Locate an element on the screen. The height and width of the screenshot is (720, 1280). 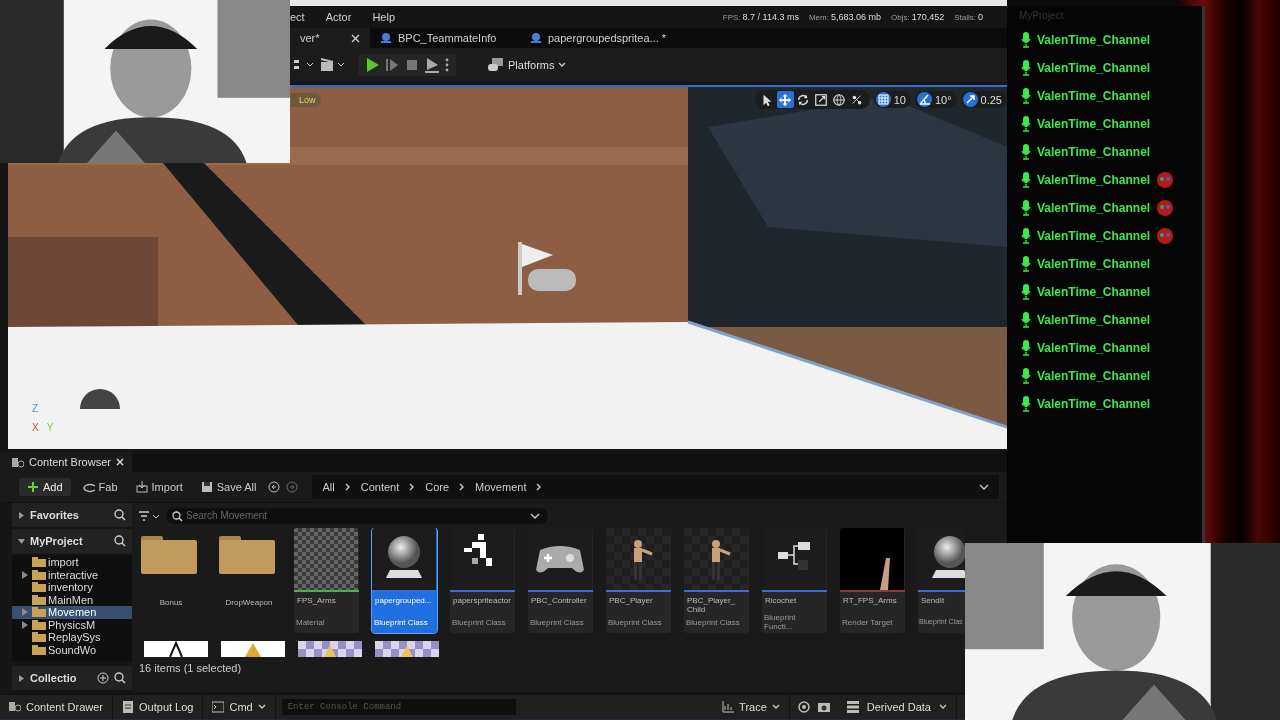
terminal-icon is located at coordinates (218, 707).